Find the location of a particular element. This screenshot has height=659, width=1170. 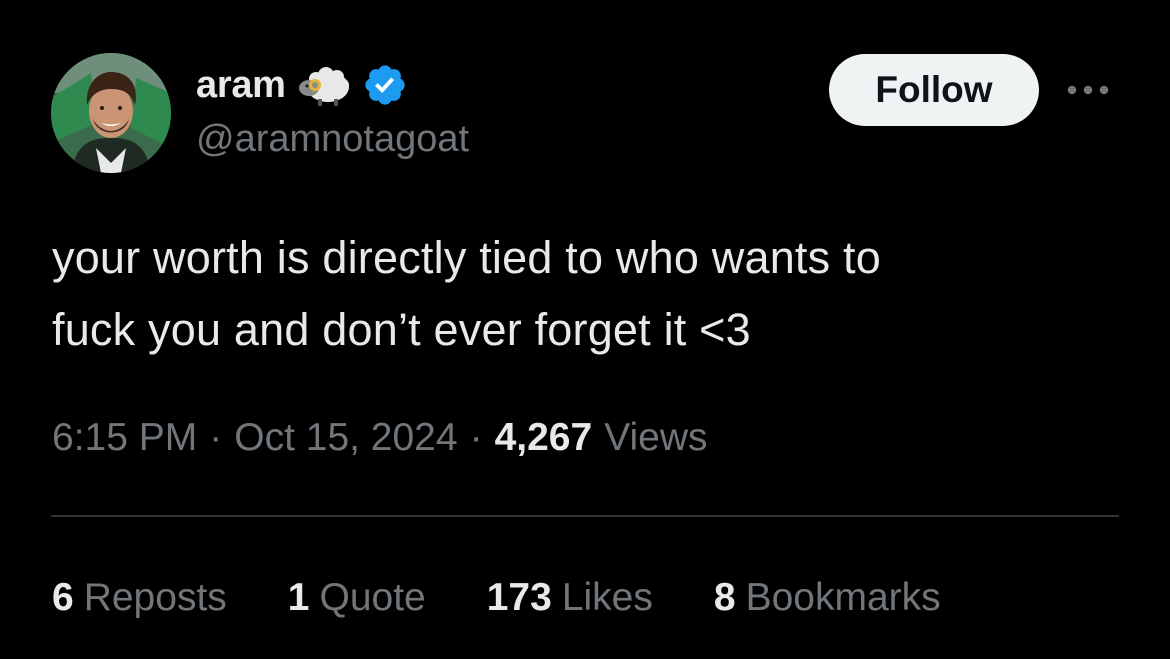

author-name-row: aram is located at coordinates (302, 85).